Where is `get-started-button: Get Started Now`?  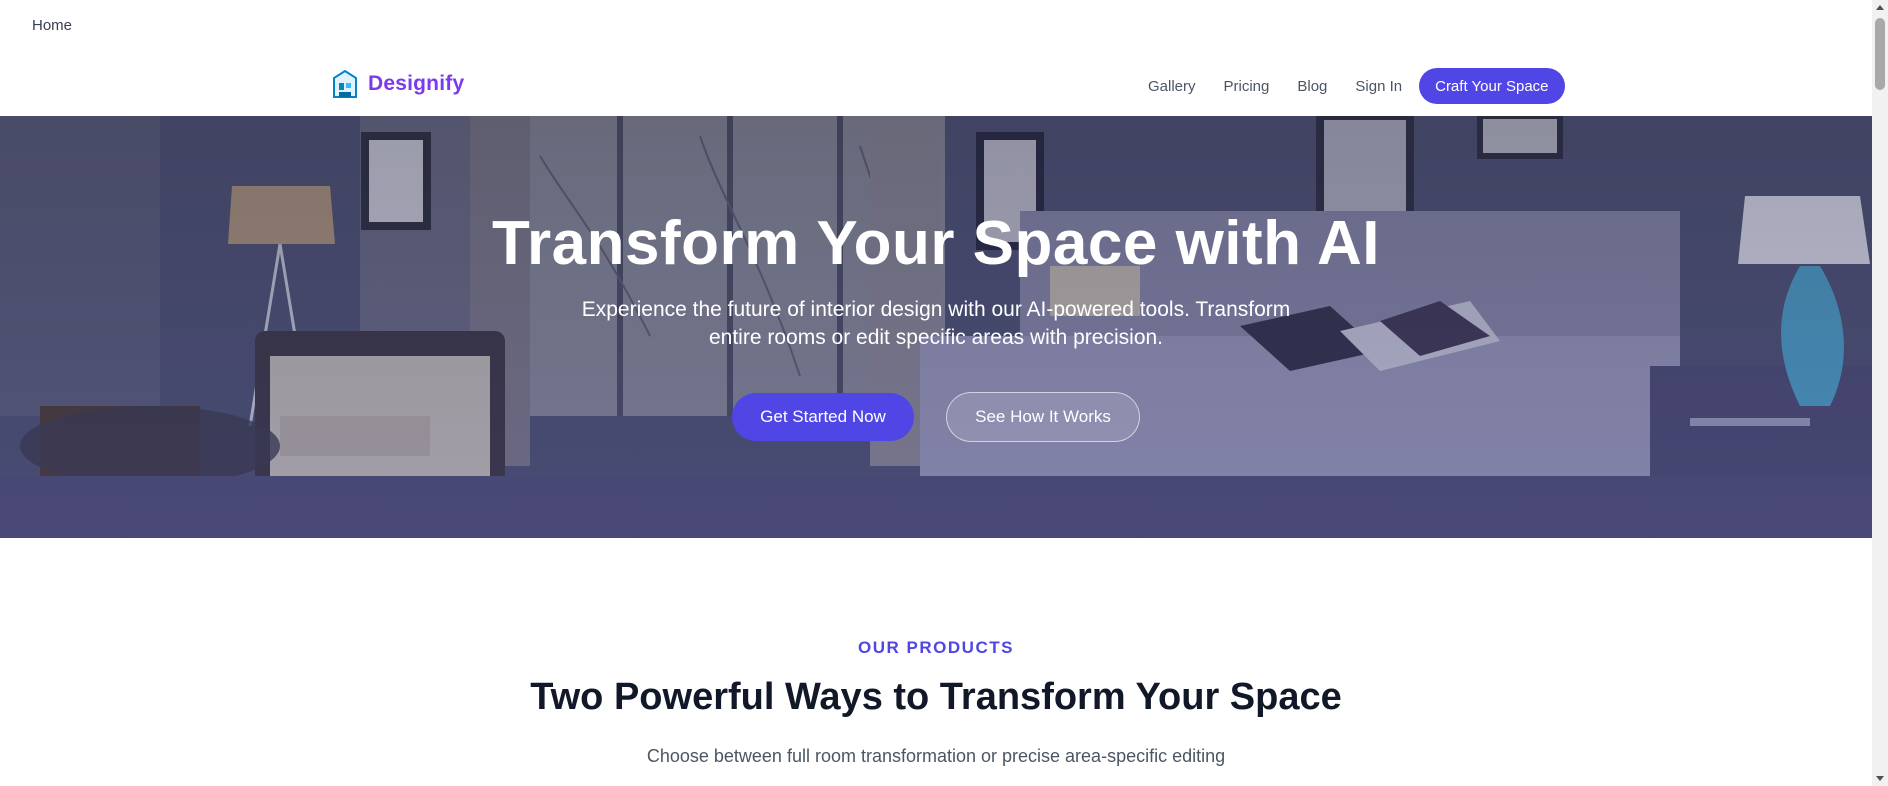 get-started-button: Get Started Now is located at coordinates (823, 417).